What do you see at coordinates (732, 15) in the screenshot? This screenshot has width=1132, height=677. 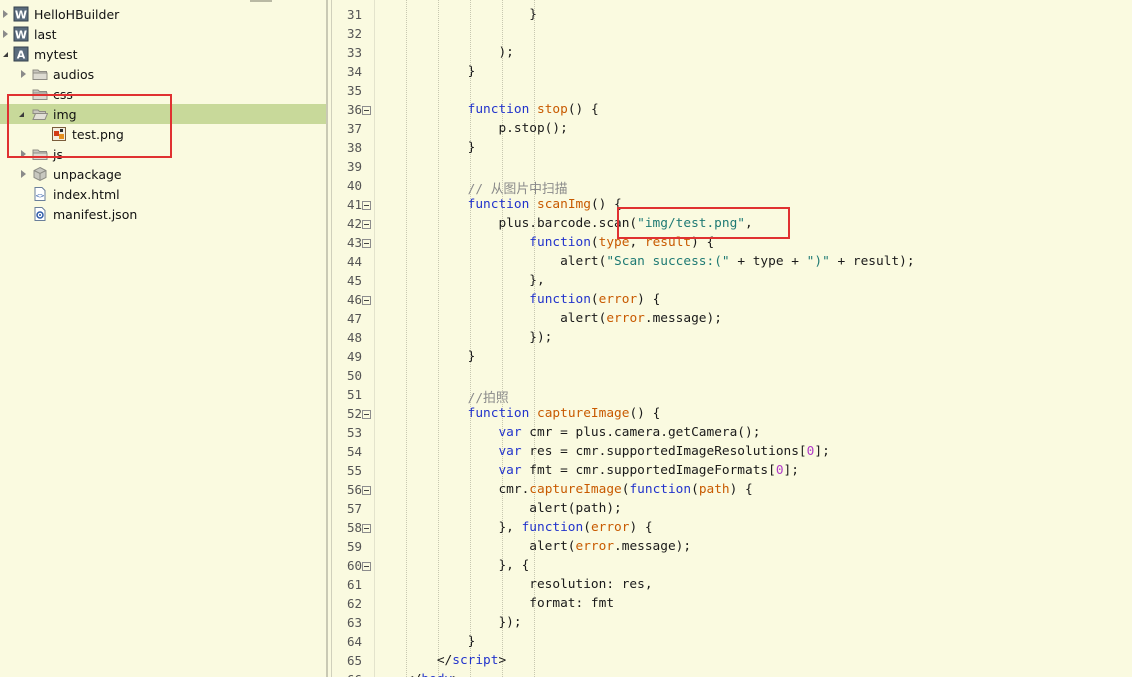 I see `code-line: 31 }` at bounding box center [732, 15].